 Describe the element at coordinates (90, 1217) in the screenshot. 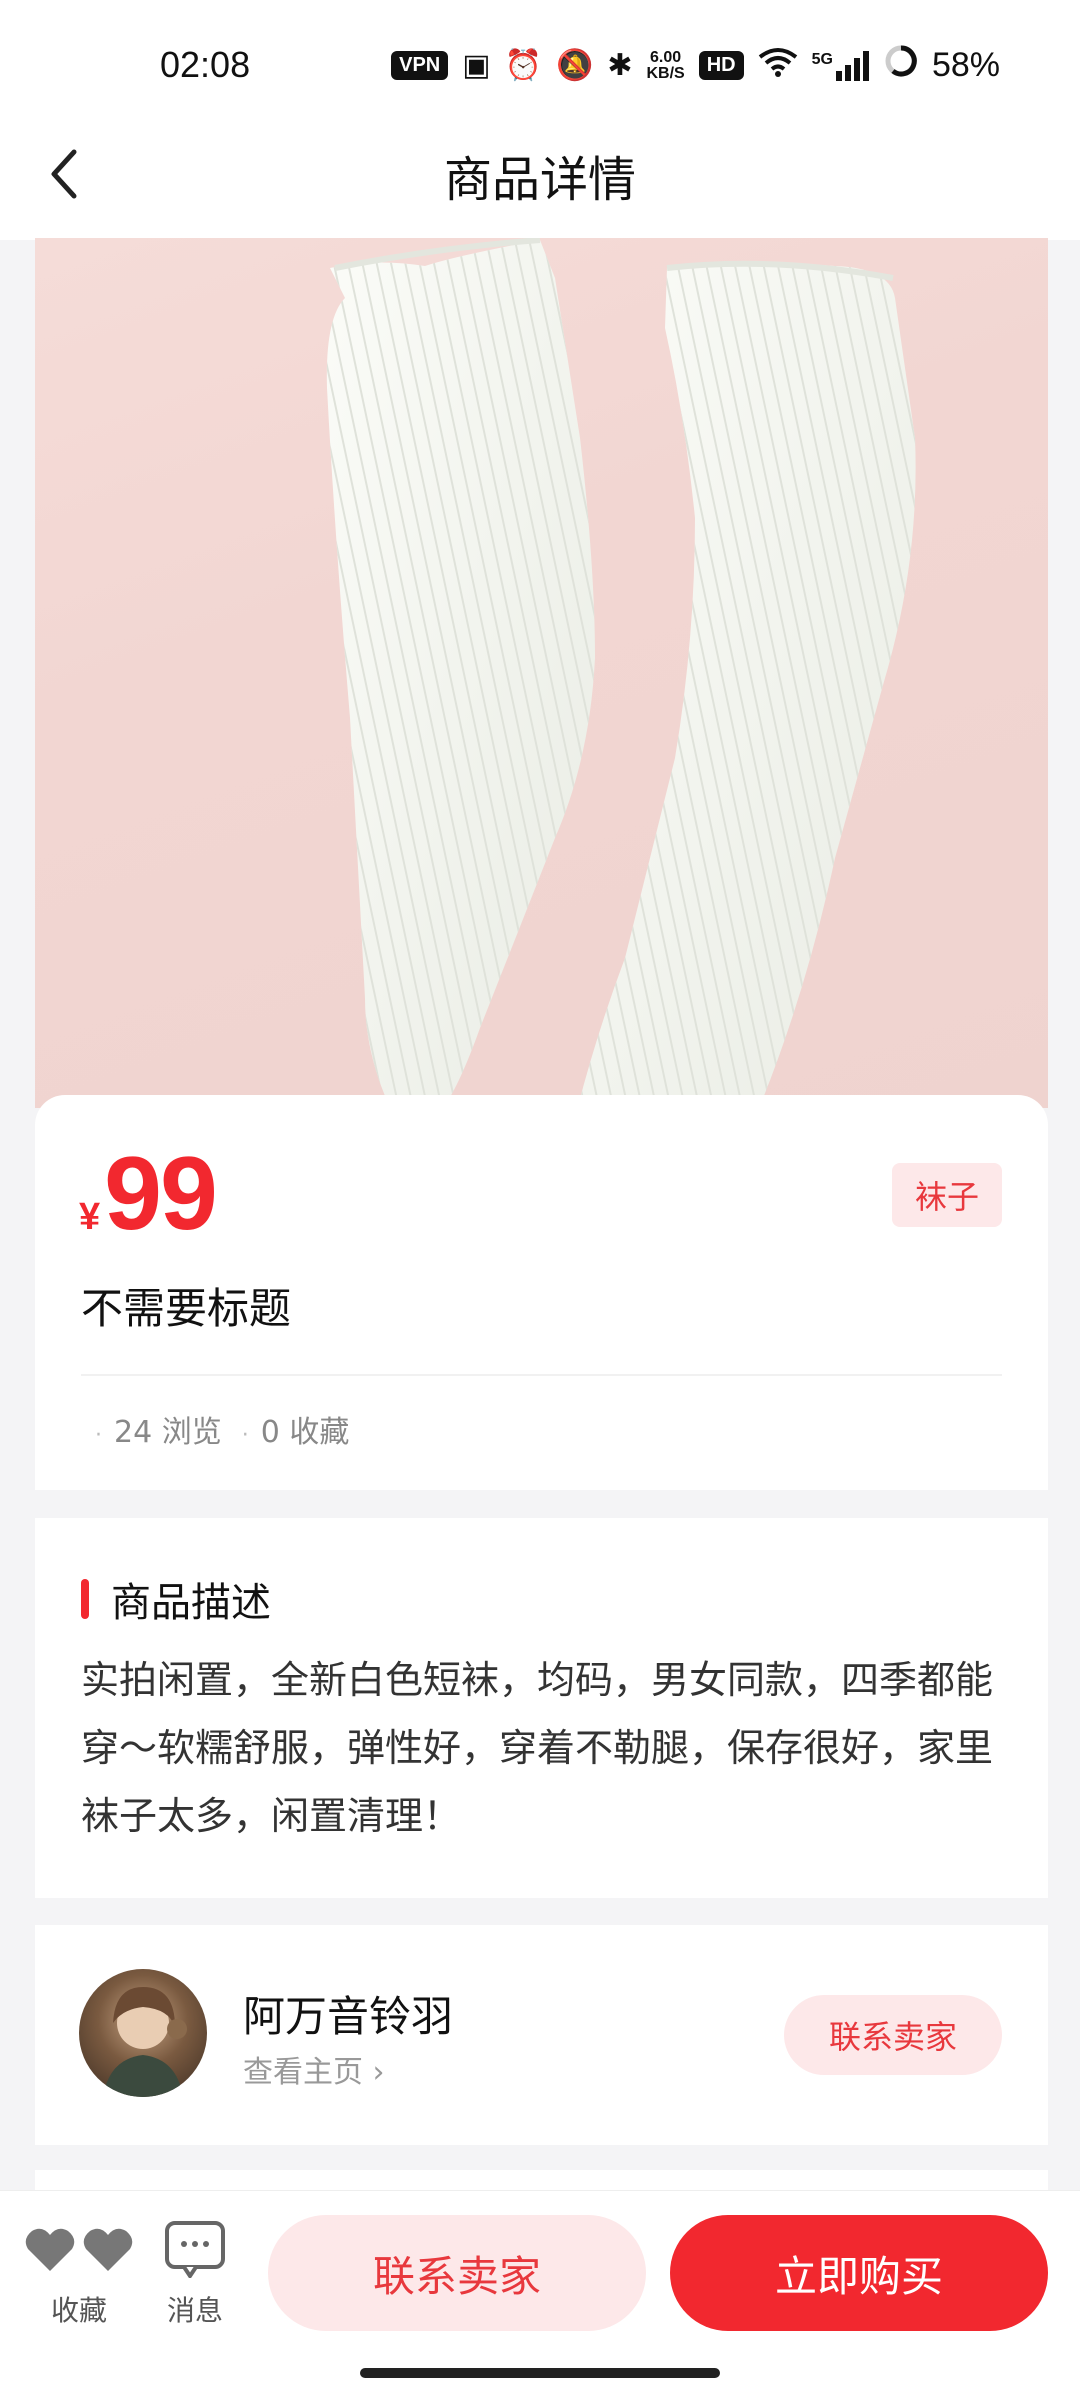

I see `currency-symbol: ¥` at that location.